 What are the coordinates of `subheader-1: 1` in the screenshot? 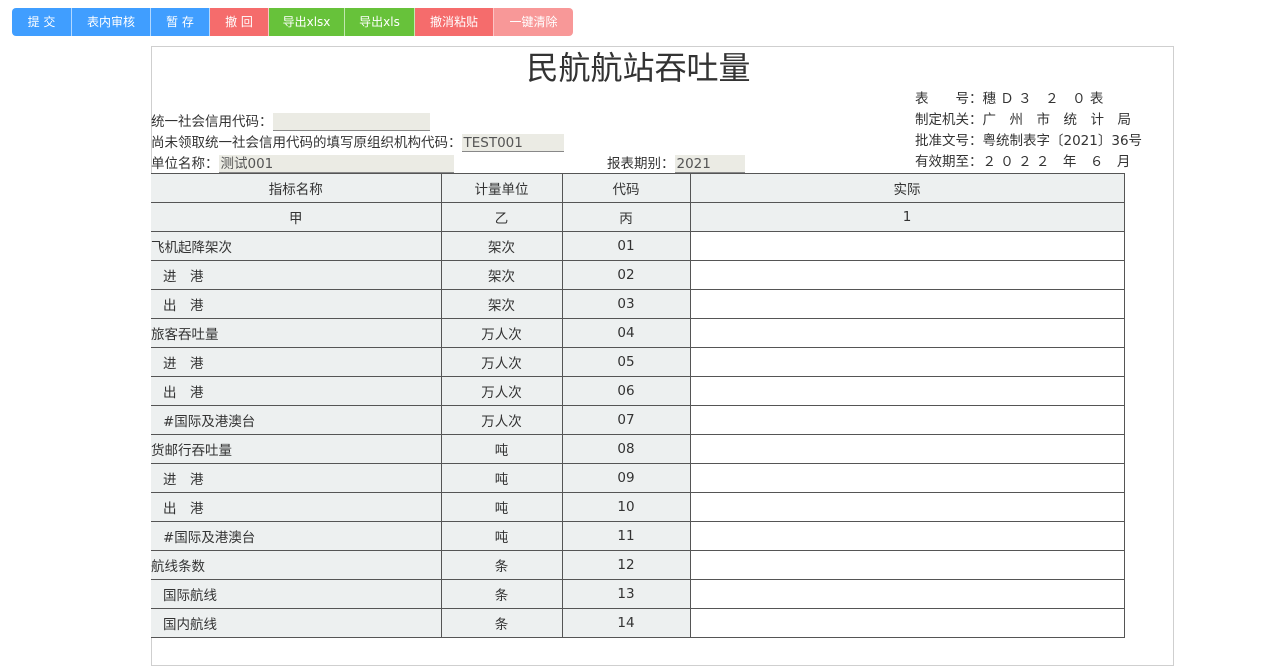 It's located at (907, 217).